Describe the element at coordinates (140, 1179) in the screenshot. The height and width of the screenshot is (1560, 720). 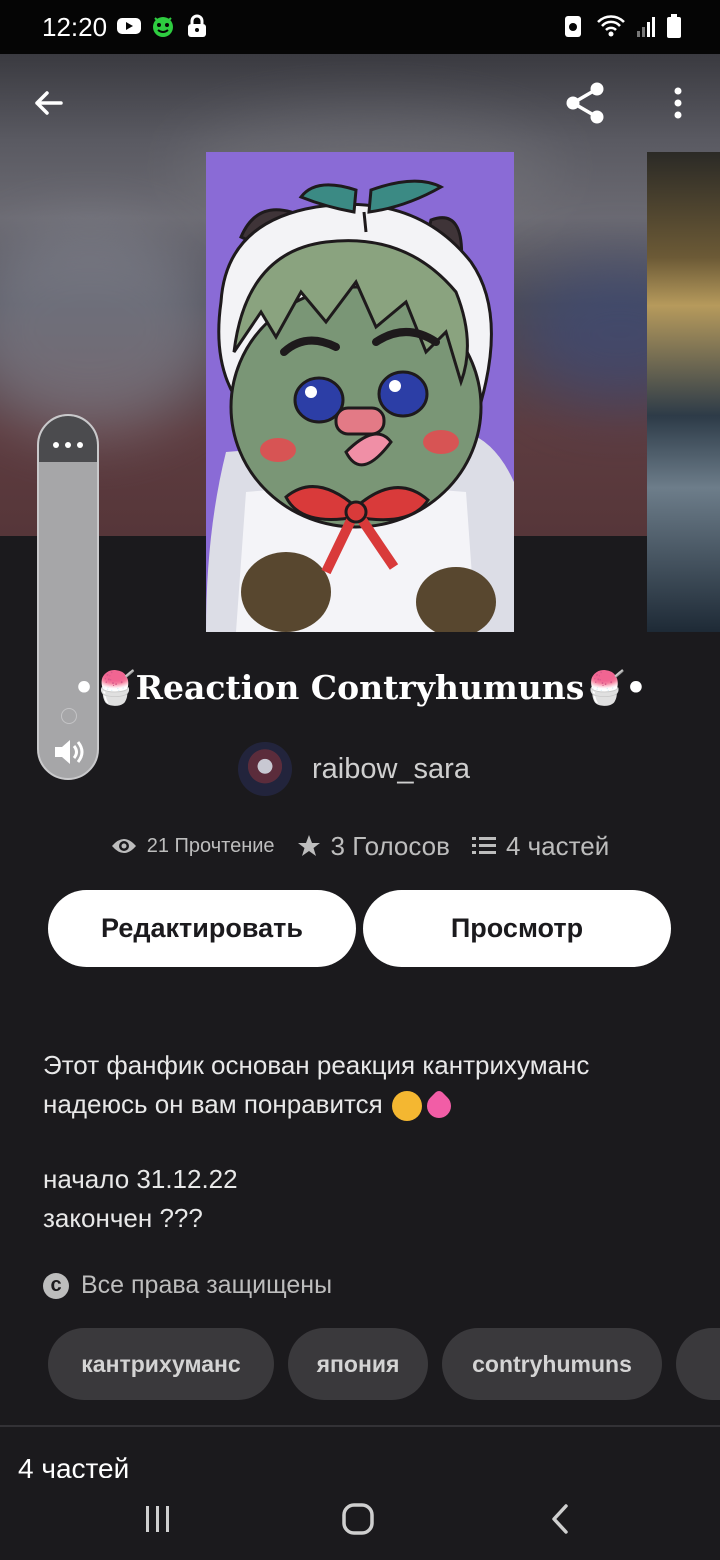
I see `description-line: начало 31.12.22` at that location.